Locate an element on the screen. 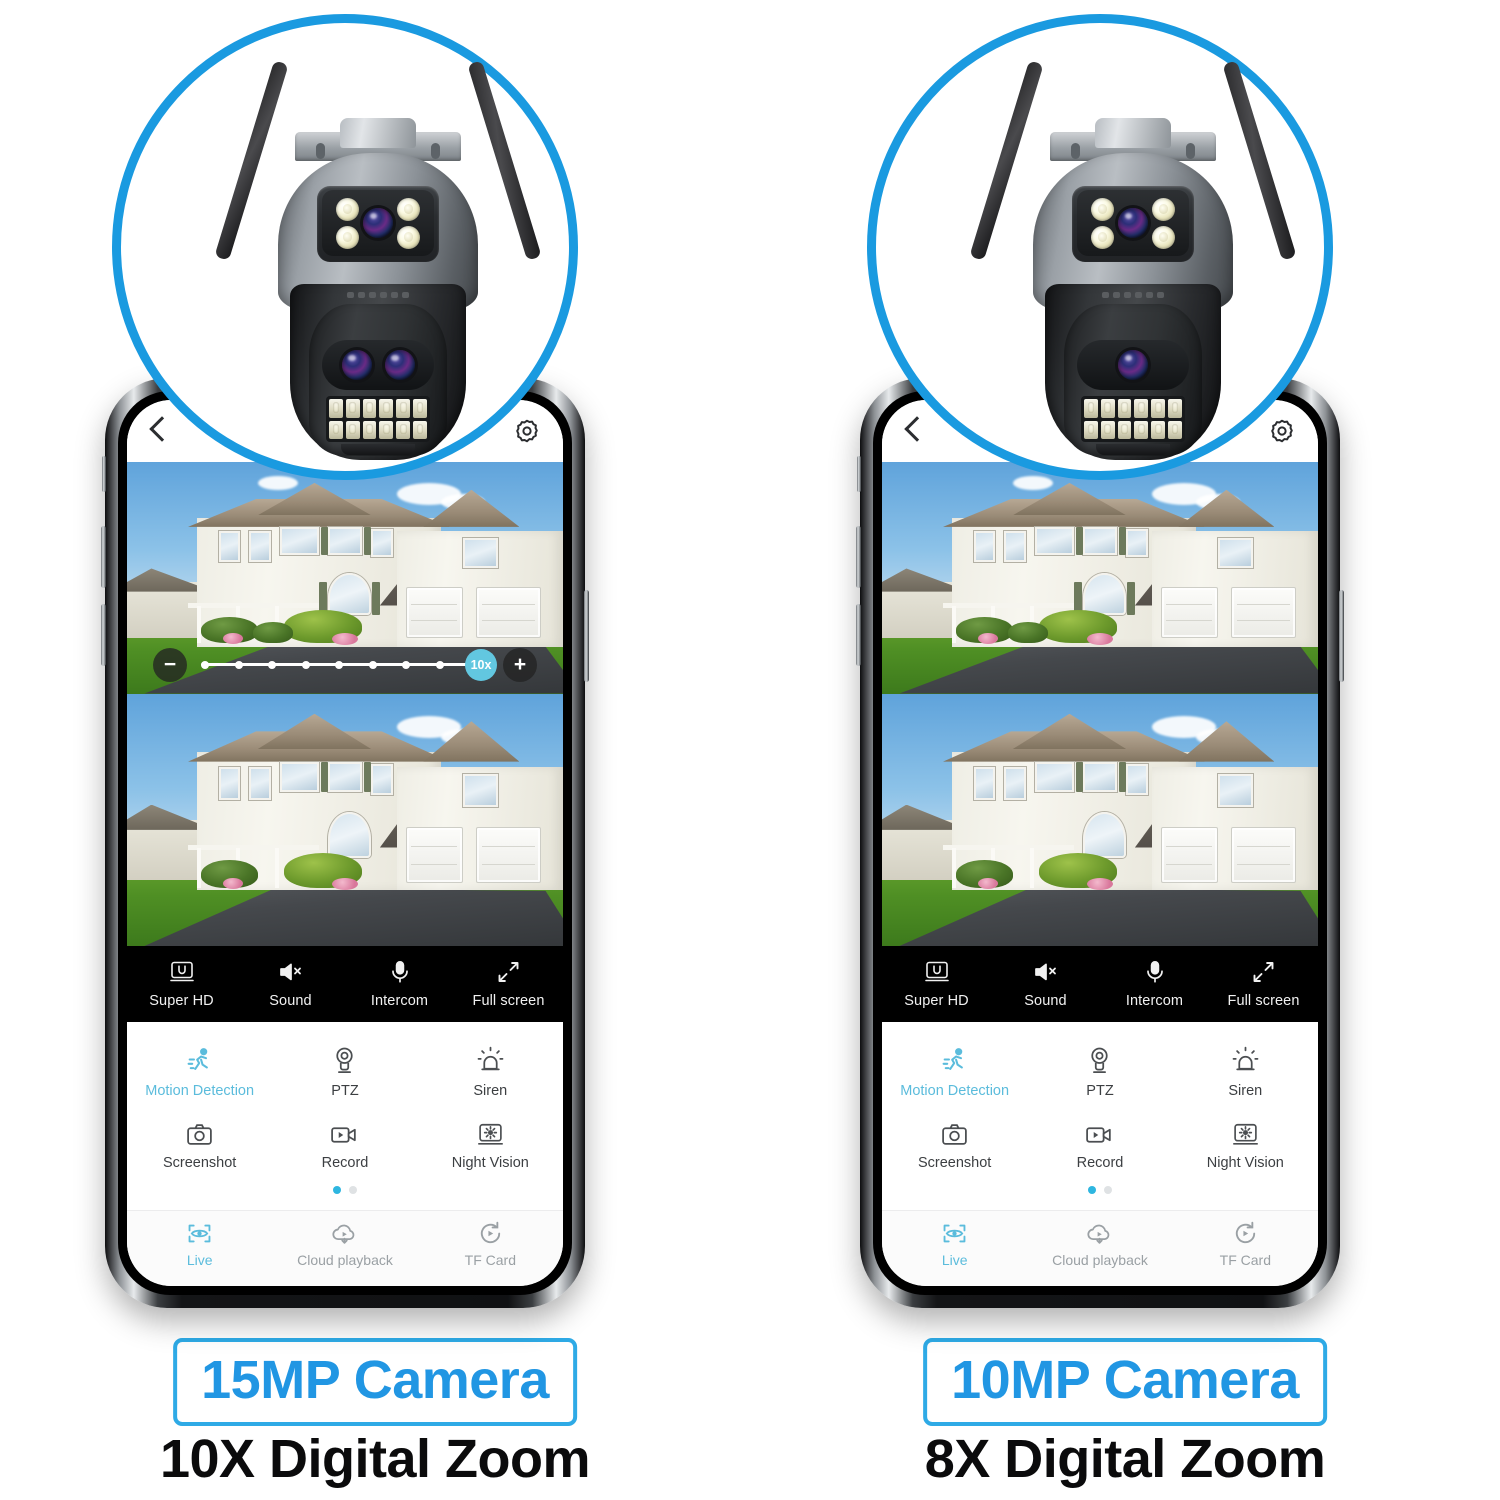  ptz-lens-panel is located at coordinates (1133, 365).